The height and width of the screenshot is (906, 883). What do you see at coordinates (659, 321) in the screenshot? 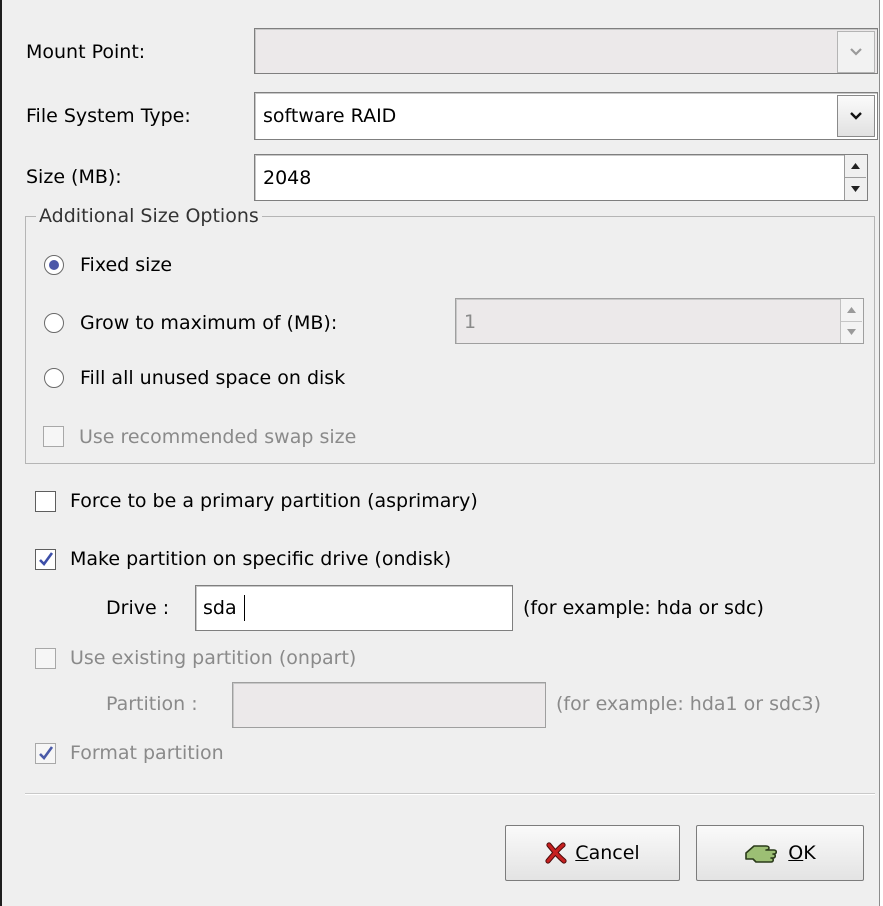
I see `grow-max-spinbutton: 1` at bounding box center [659, 321].